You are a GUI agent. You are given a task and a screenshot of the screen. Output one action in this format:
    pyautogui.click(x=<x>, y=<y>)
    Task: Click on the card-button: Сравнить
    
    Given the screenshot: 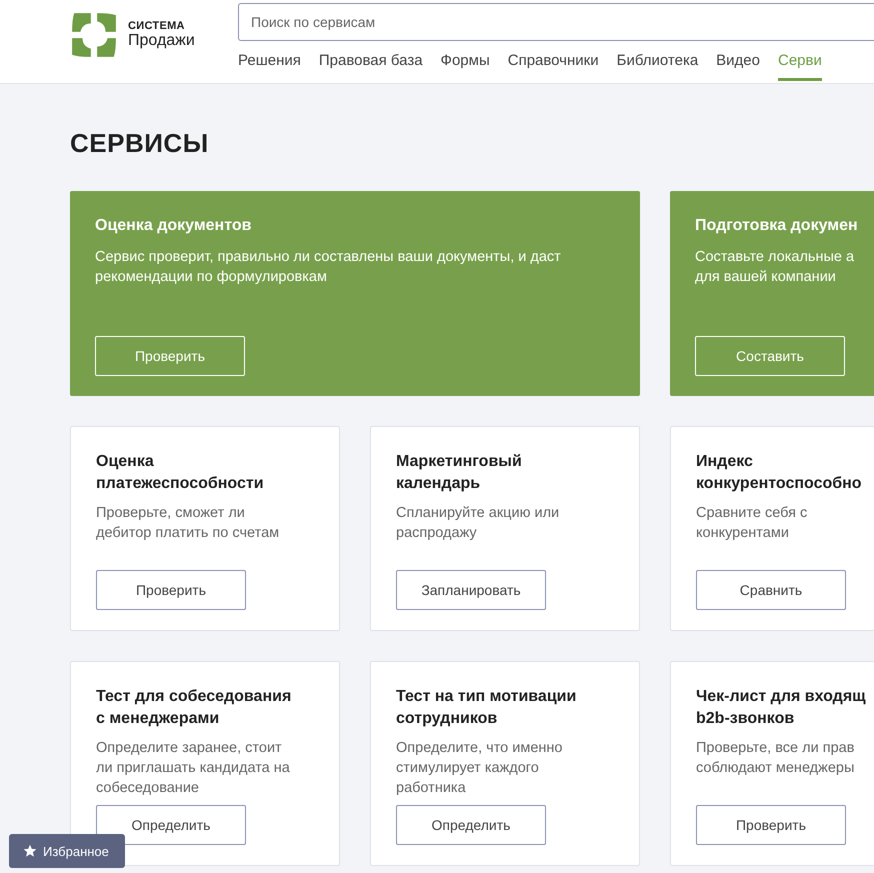 What is the action you would take?
    pyautogui.click(x=771, y=590)
    